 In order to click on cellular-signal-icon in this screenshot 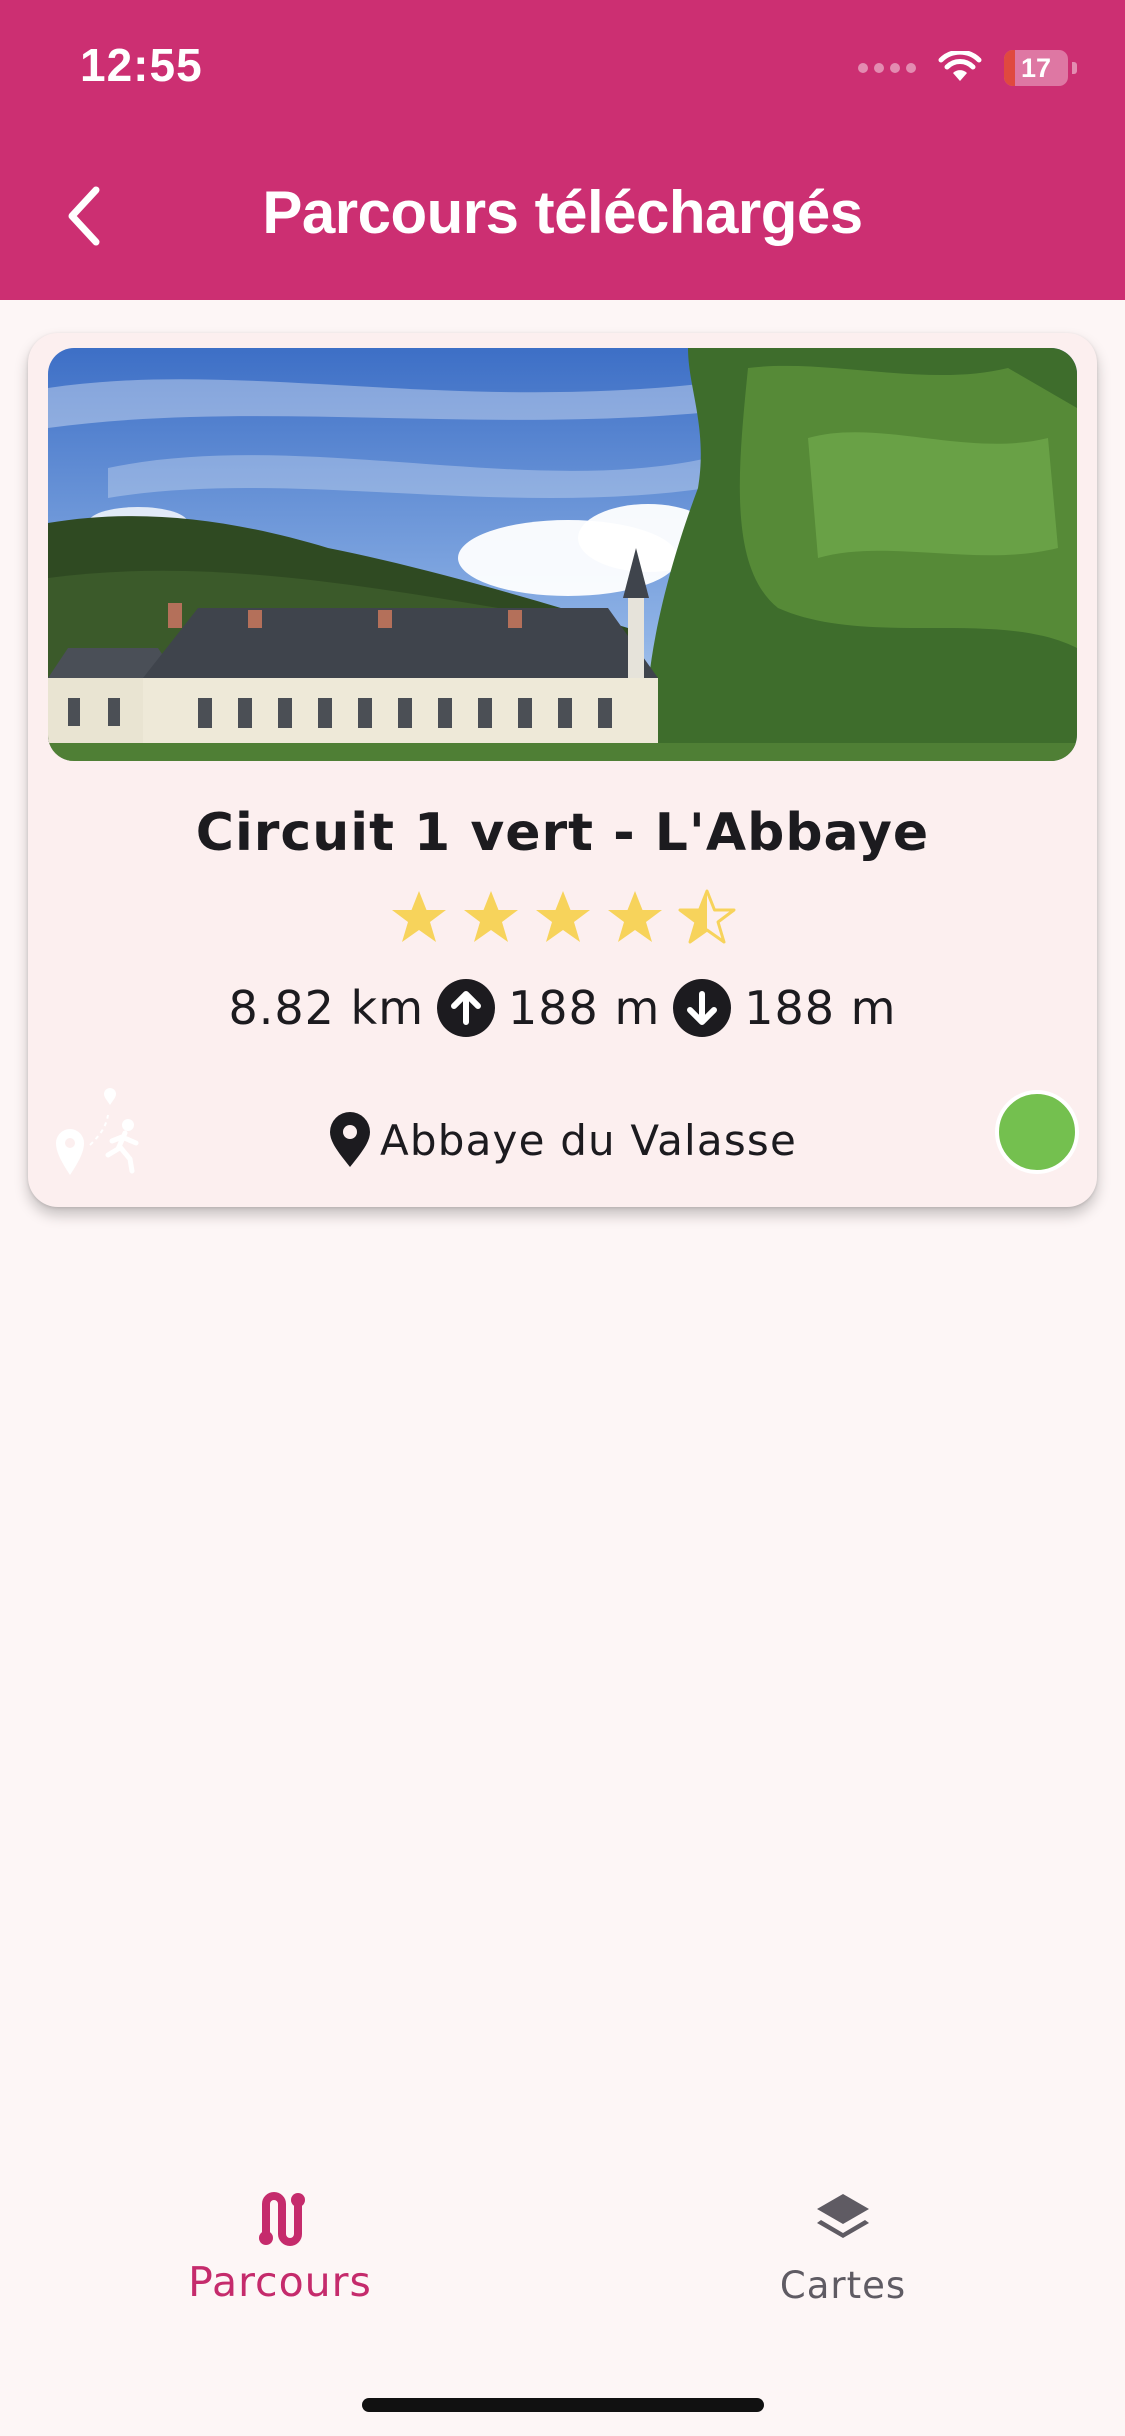, I will do `click(887, 68)`.